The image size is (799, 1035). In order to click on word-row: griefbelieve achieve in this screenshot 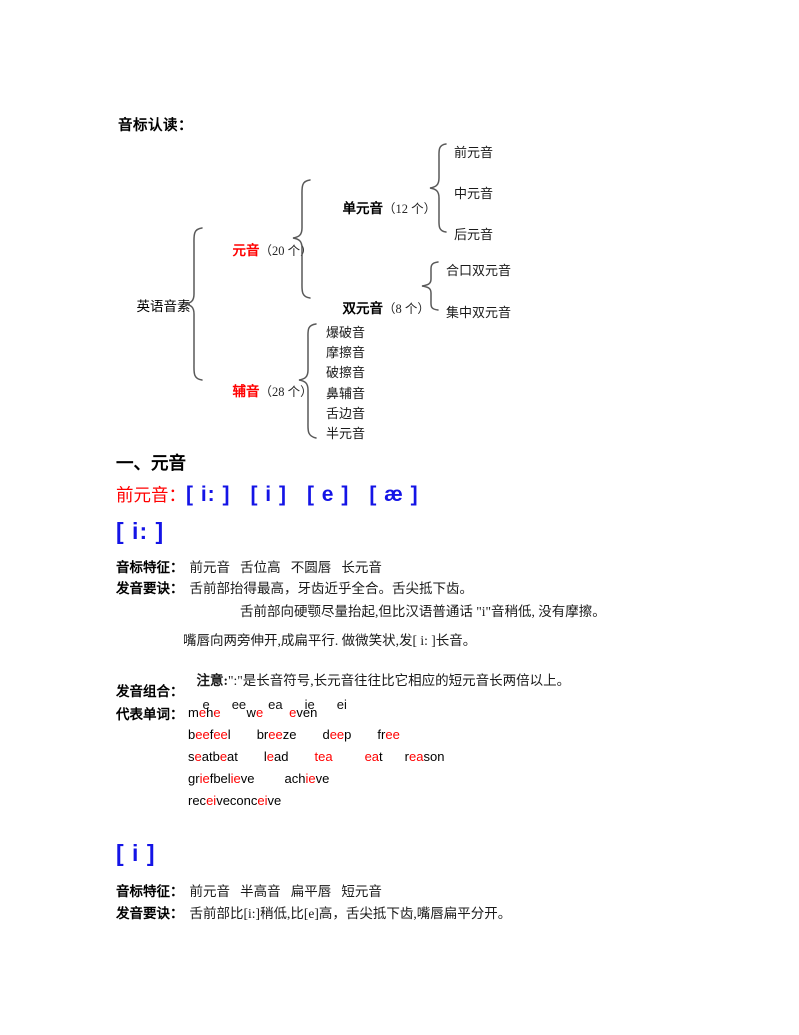, I will do `click(271, 778)`.